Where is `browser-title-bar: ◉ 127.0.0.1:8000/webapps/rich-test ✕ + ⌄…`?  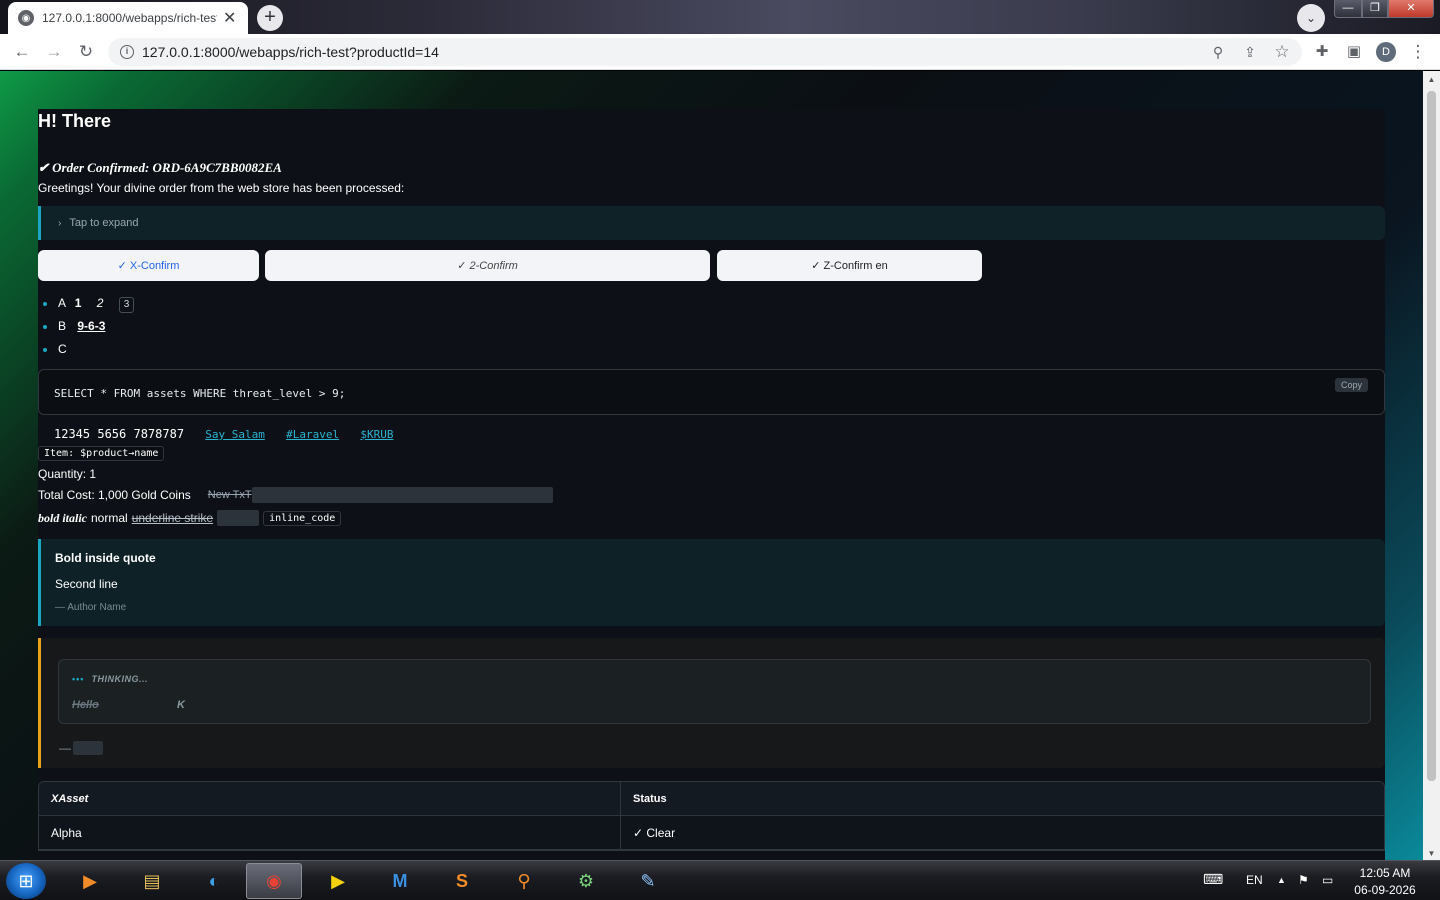
browser-title-bar: ◉ 127.0.0.1:8000/webapps/rich-test ✕ + ⌄… is located at coordinates (720, 17).